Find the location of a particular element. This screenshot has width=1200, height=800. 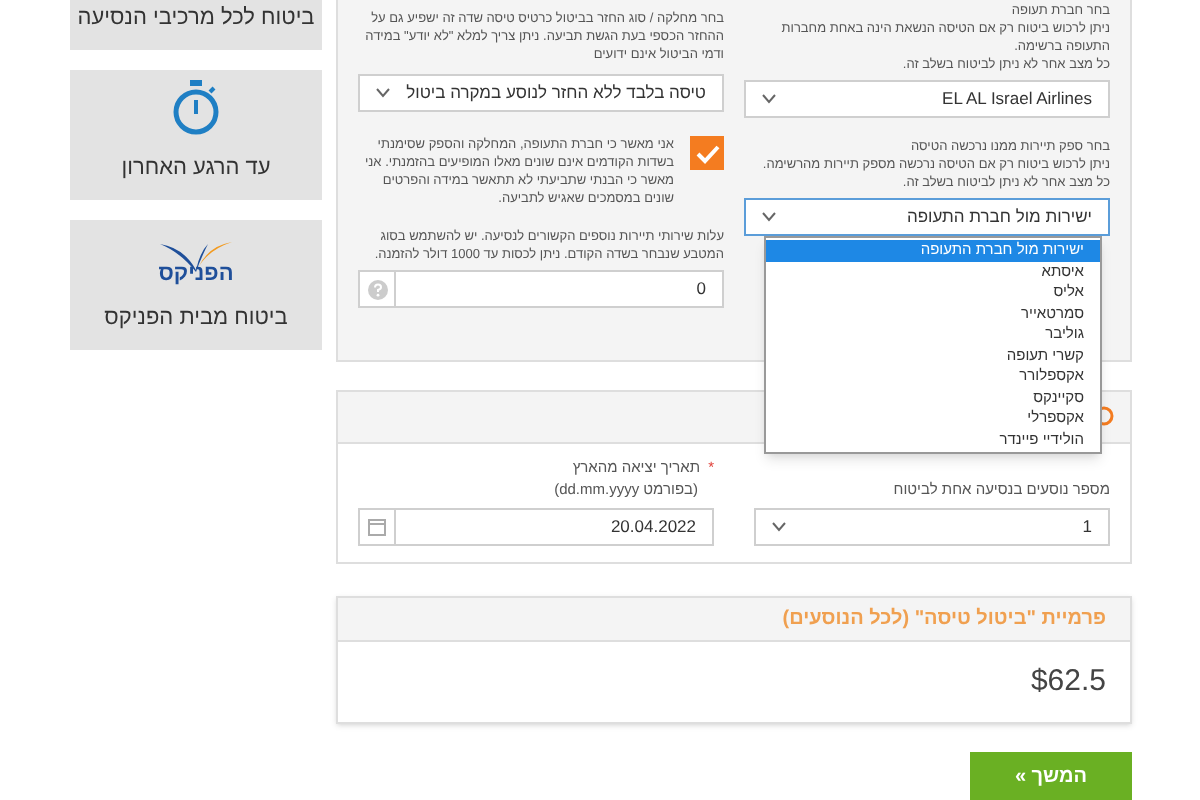

feature-card: עד הרגע האחרון is located at coordinates (196, 135).